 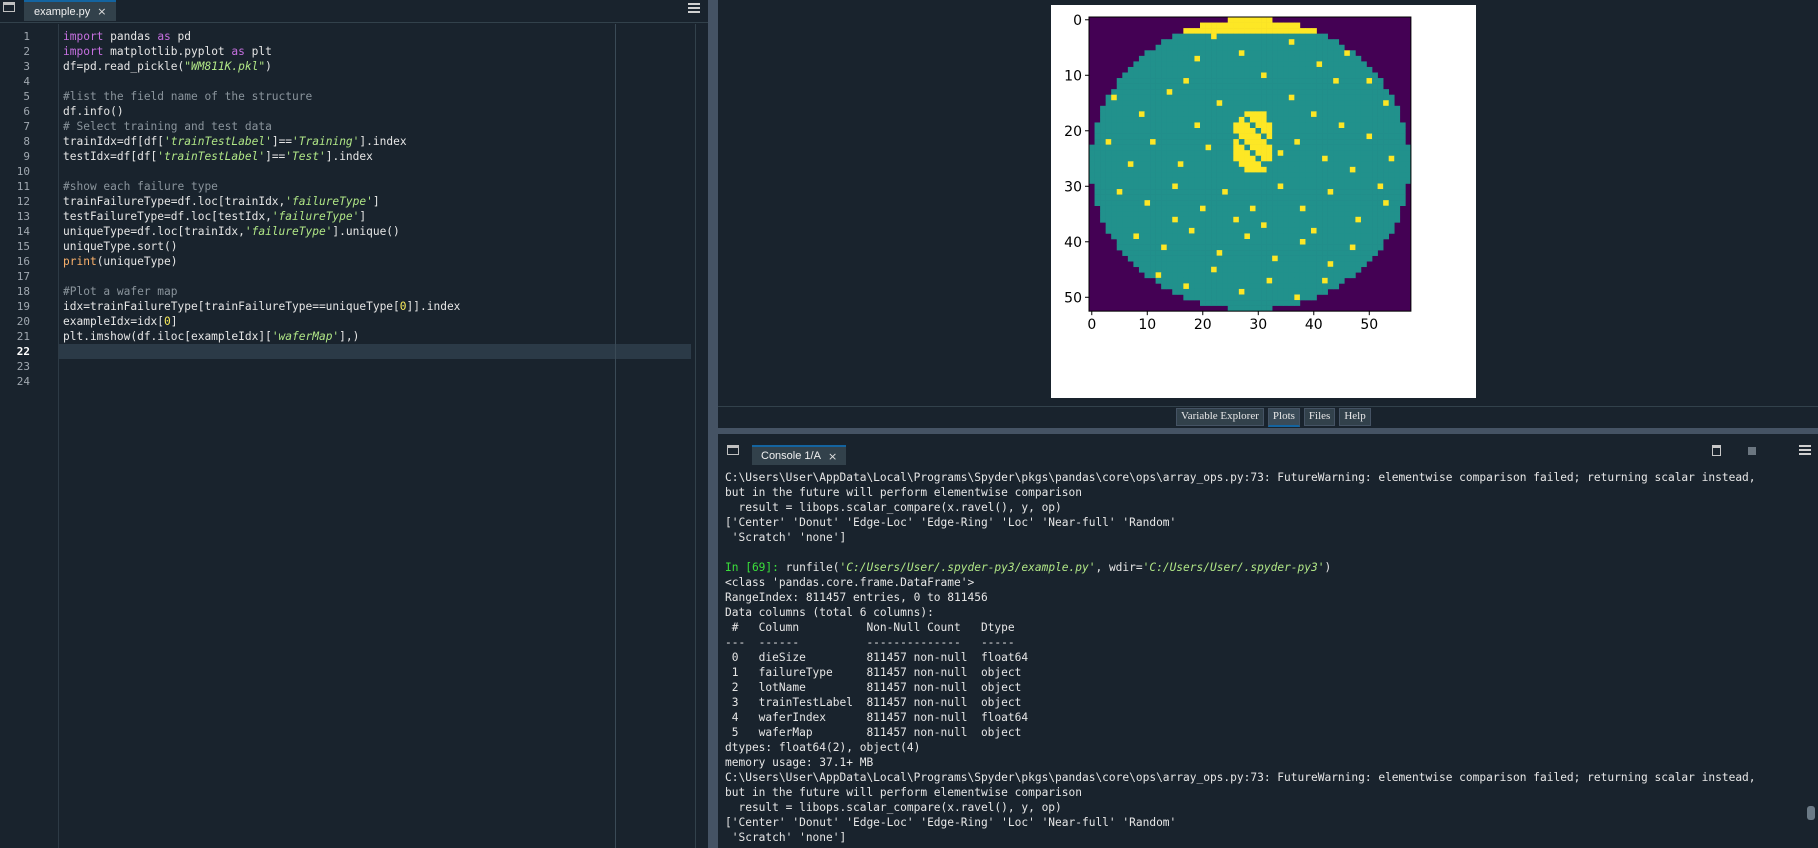 What do you see at coordinates (1805, 450) in the screenshot?
I see `console-options-menu-icon` at bounding box center [1805, 450].